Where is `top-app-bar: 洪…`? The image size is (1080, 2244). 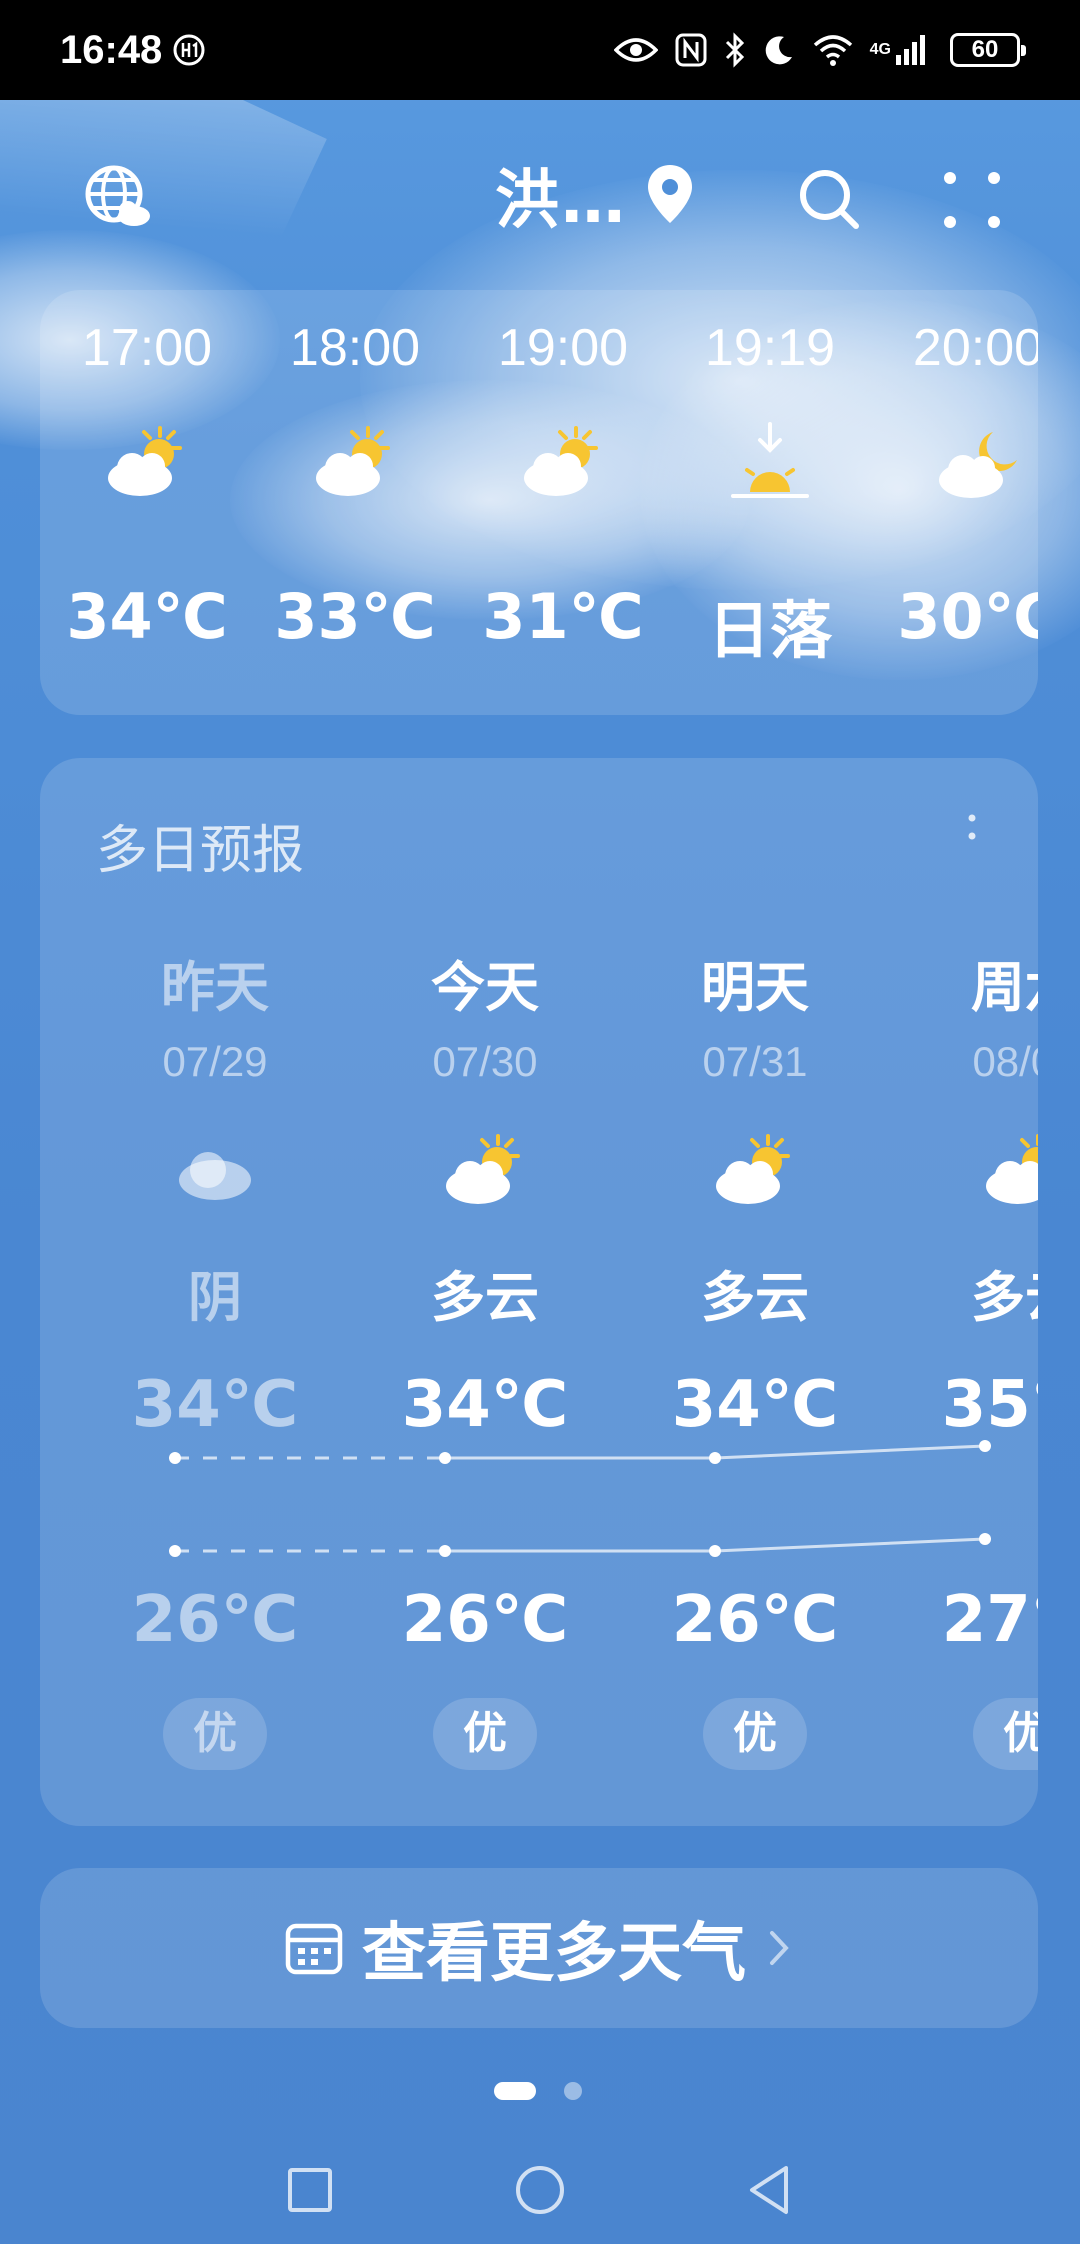
top-app-bar: 洪… is located at coordinates (540, 195).